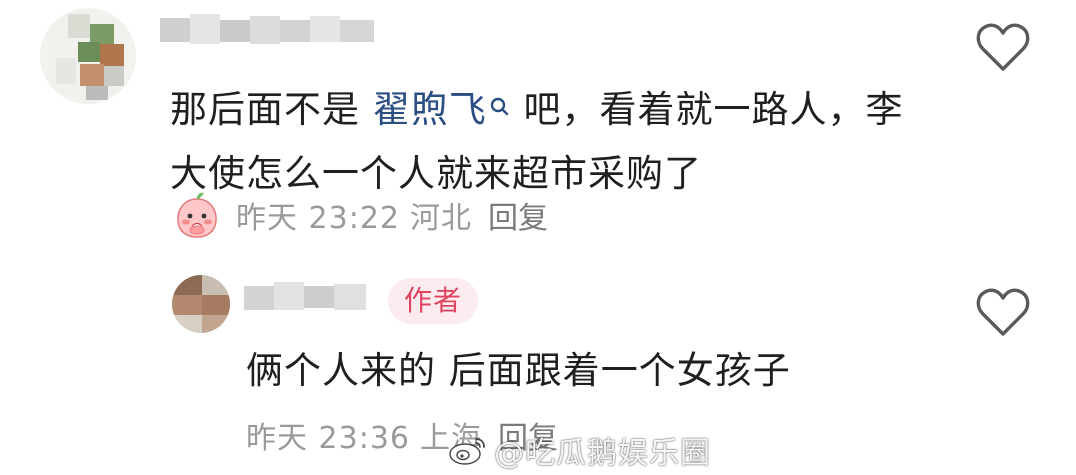  What do you see at coordinates (318, 218) in the screenshot?
I see `comment-time: 昨天 23:22` at bounding box center [318, 218].